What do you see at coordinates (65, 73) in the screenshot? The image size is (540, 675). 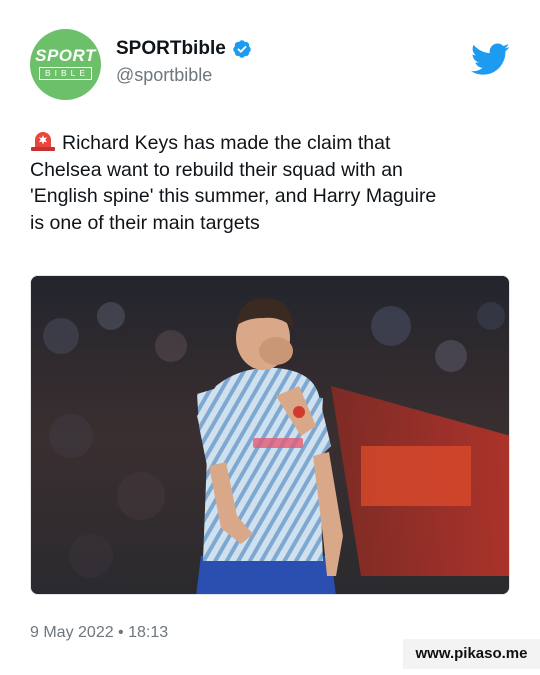 I see `avatar-logo-bottom: BIBLE` at bounding box center [65, 73].